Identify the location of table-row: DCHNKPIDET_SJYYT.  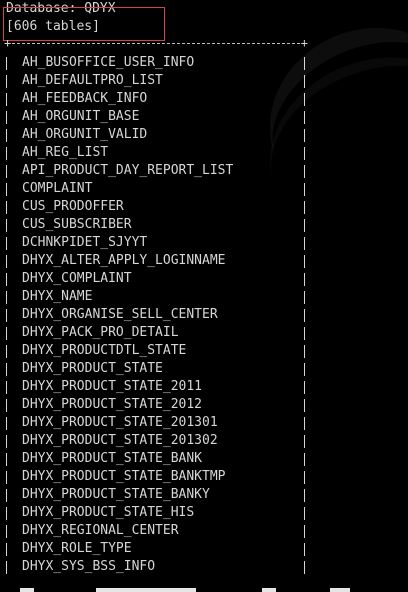
(204, 243).